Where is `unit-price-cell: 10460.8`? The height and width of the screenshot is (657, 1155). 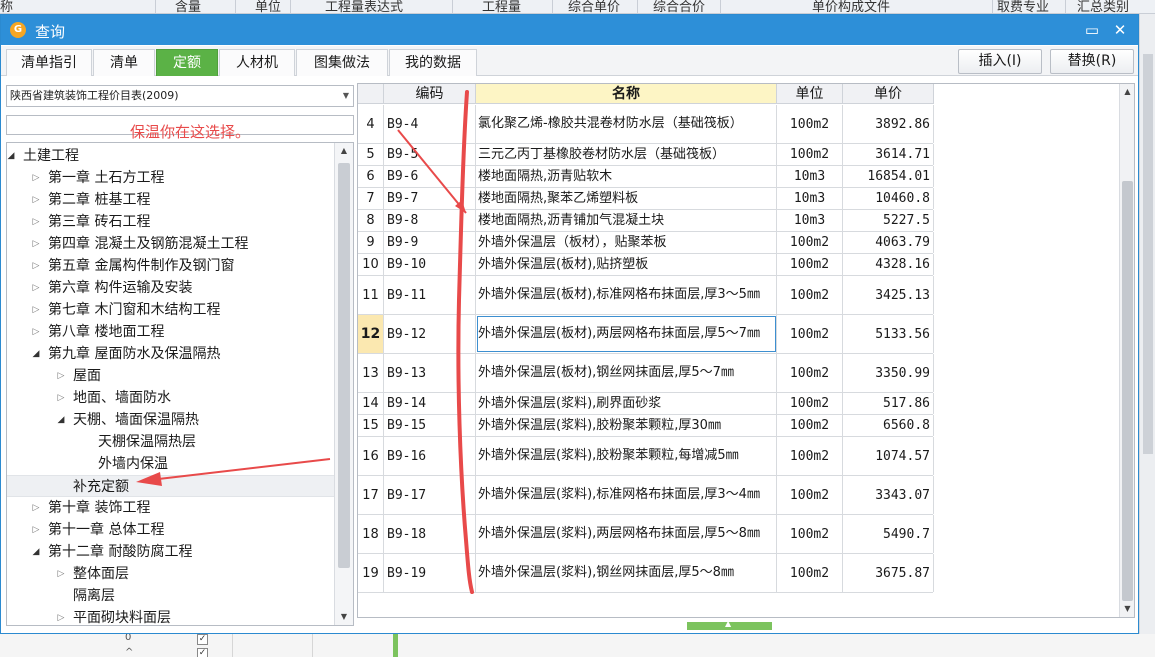 unit-price-cell: 10460.8 is located at coordinates (888, 198).